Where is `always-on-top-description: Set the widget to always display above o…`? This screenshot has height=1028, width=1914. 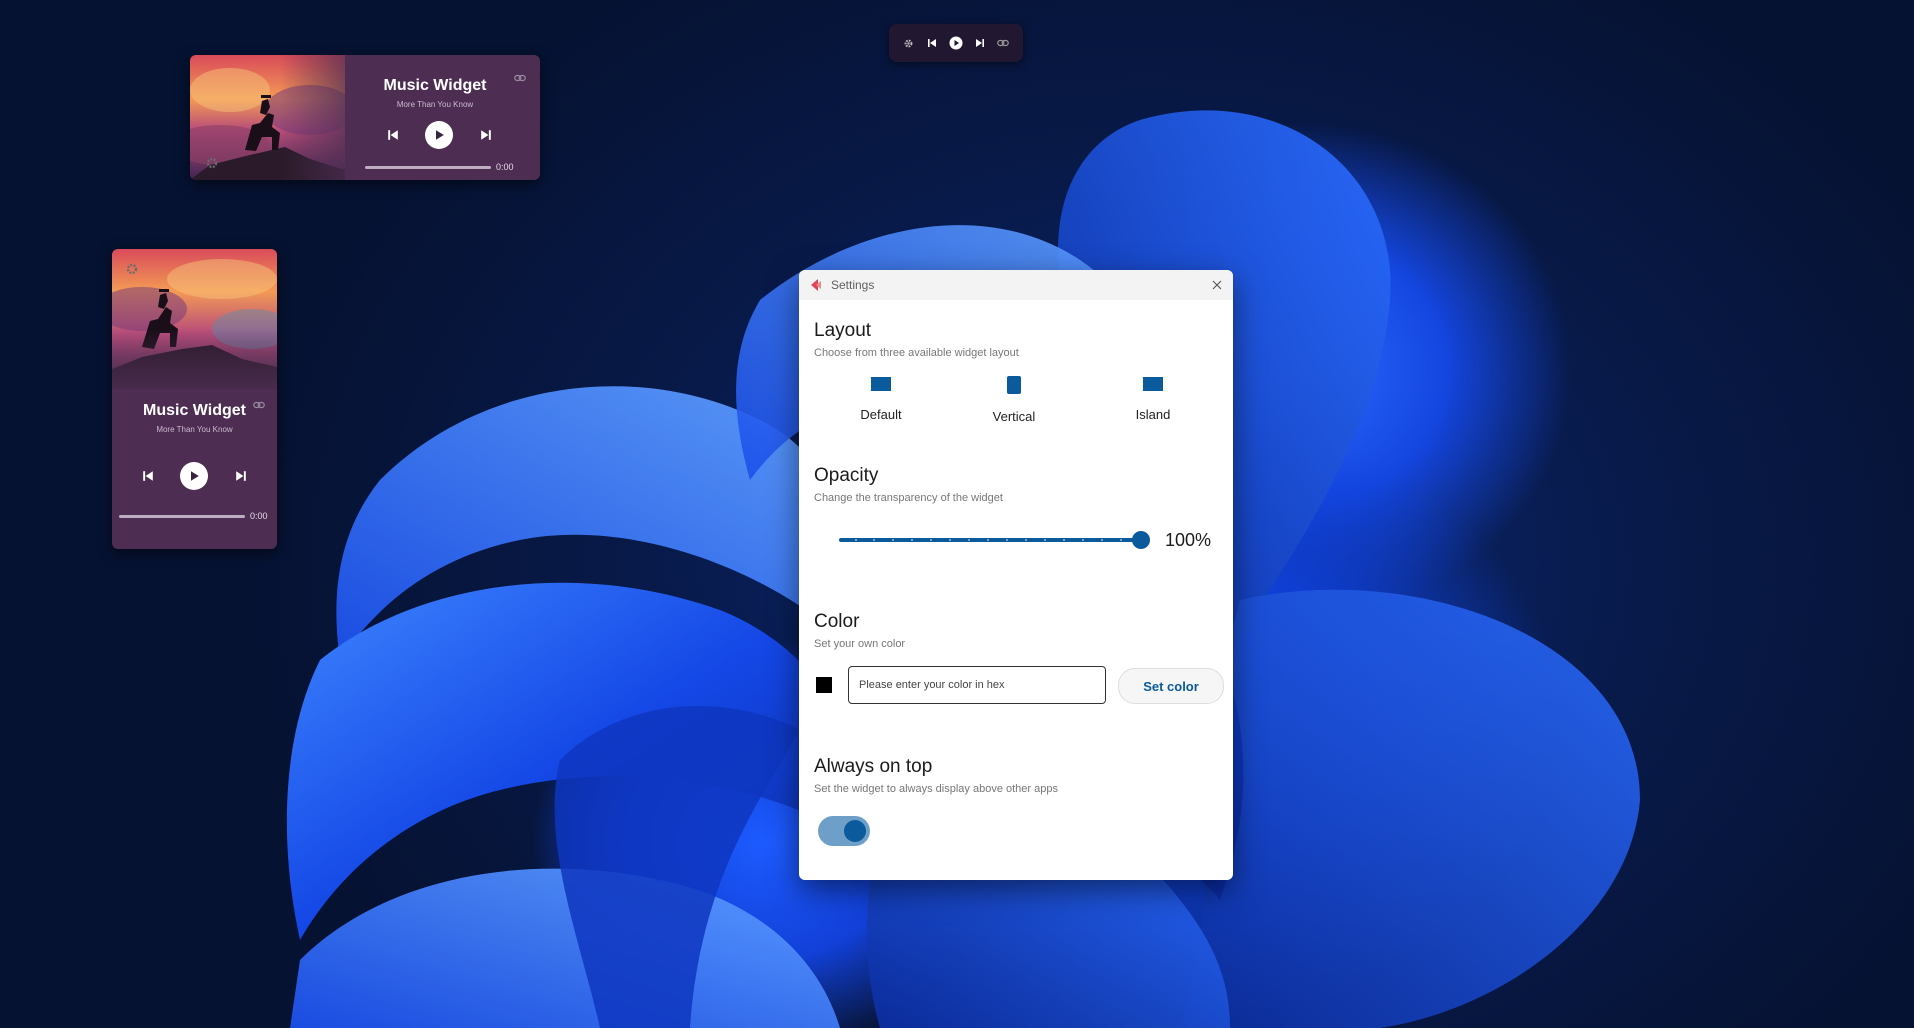
always-on-top-description: Set the widget to always display above o… is located at coordinates (936, 789).